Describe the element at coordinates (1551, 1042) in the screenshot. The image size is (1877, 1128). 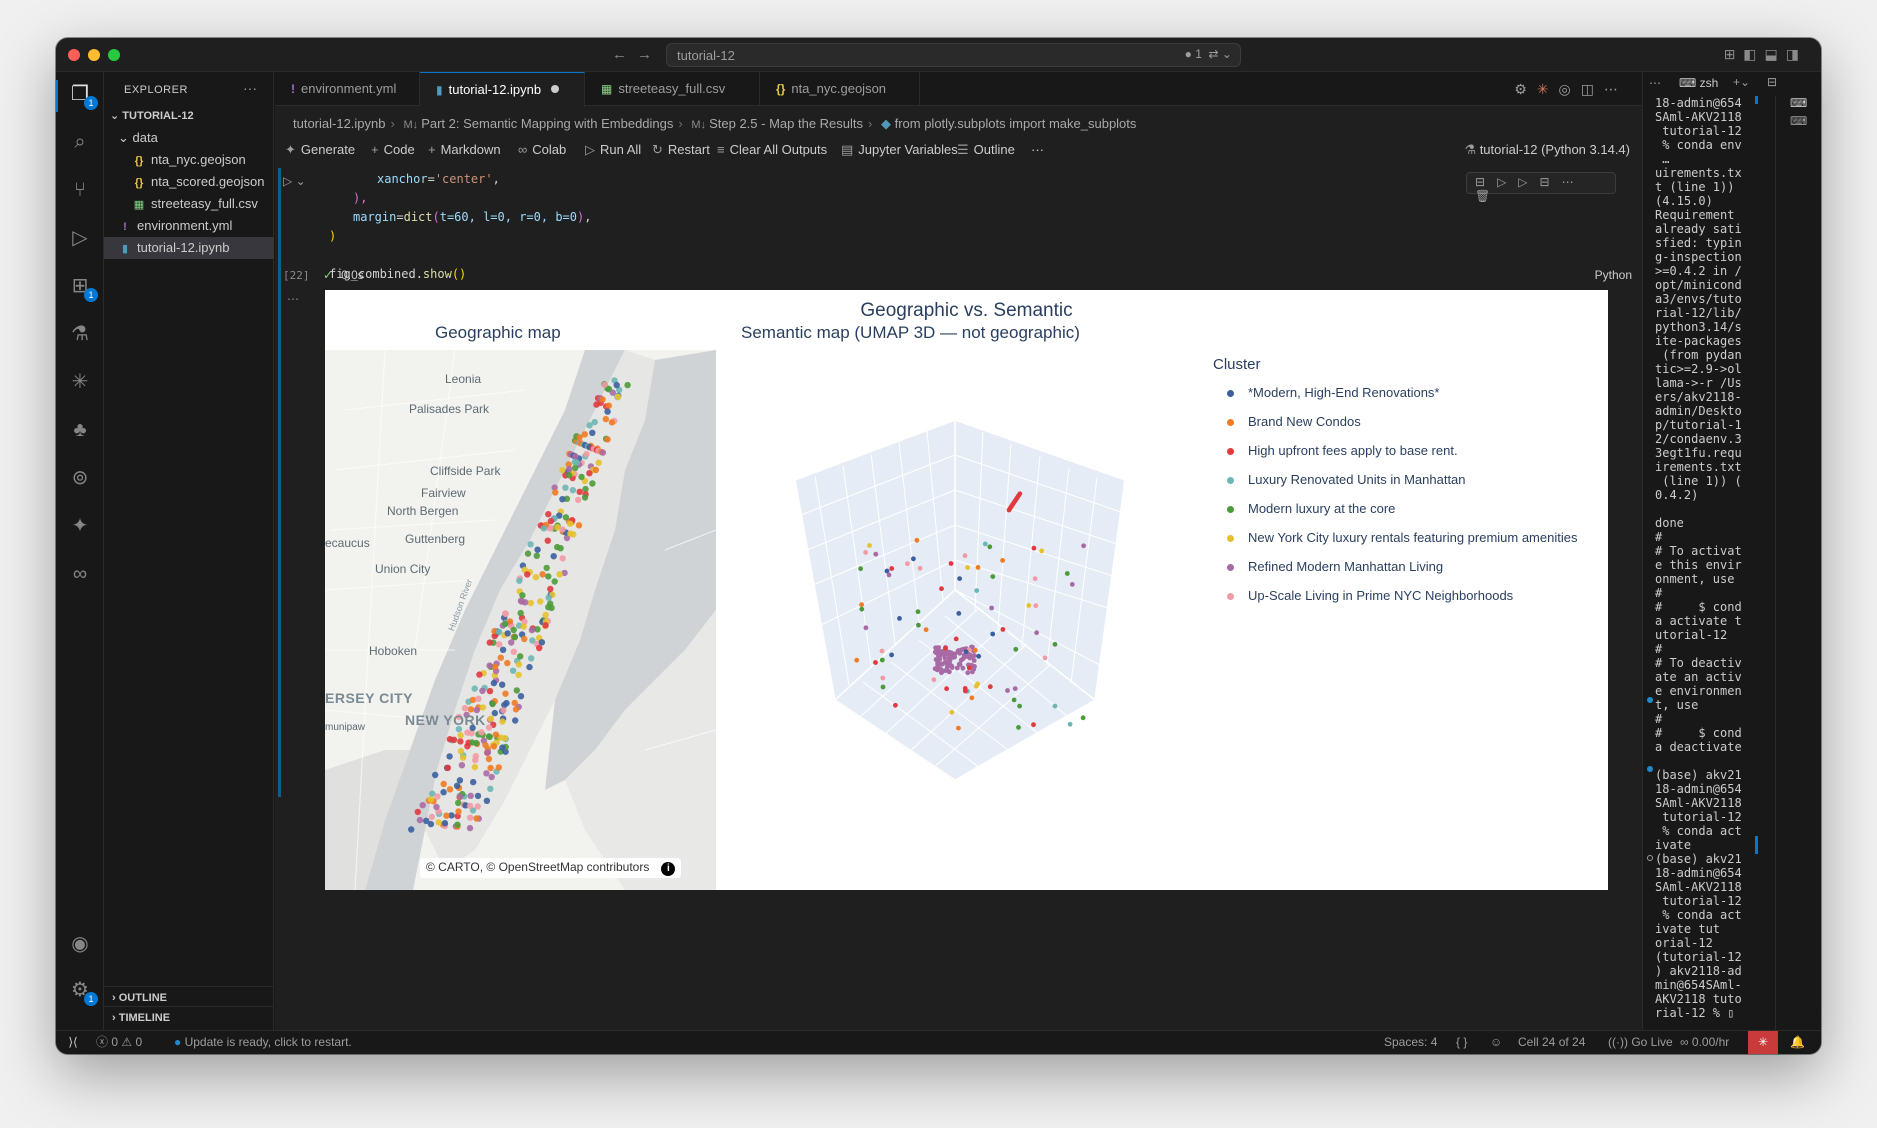
I see `cell-position: Cell 24 of 24` at that location.